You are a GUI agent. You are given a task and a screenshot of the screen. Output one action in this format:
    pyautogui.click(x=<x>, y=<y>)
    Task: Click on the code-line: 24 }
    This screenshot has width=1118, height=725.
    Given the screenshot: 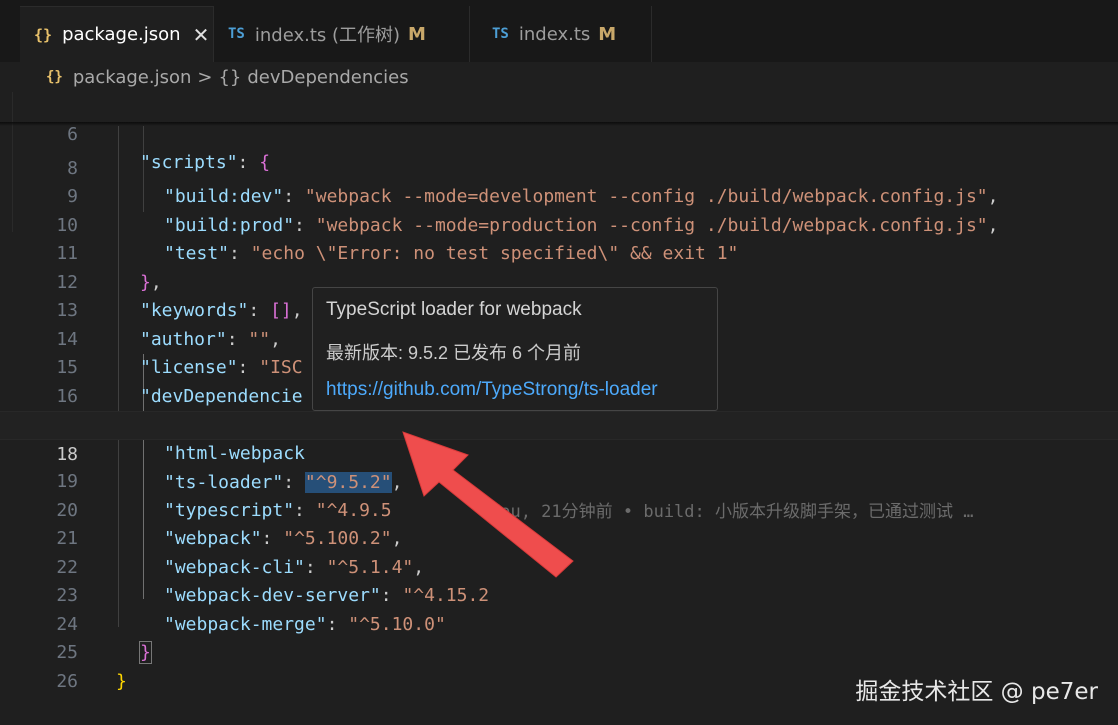 What is the action you would take?
    pyautogui.click(x=559, y=623)
    